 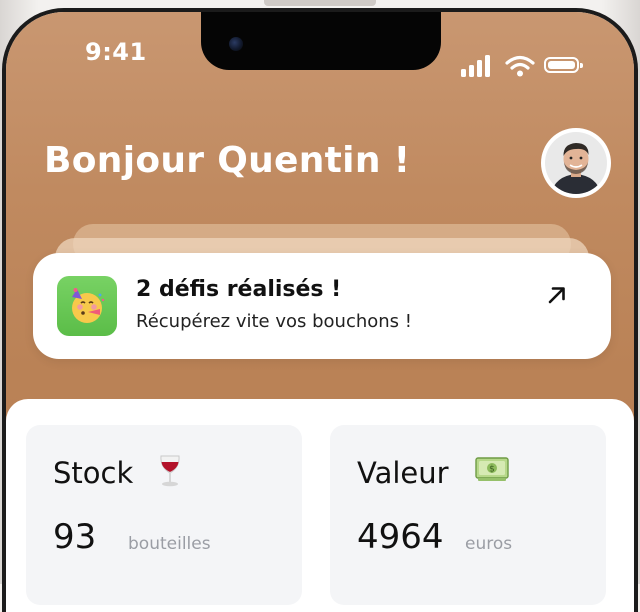 I want to click on avatar-photo, so click(x=576, y=163).